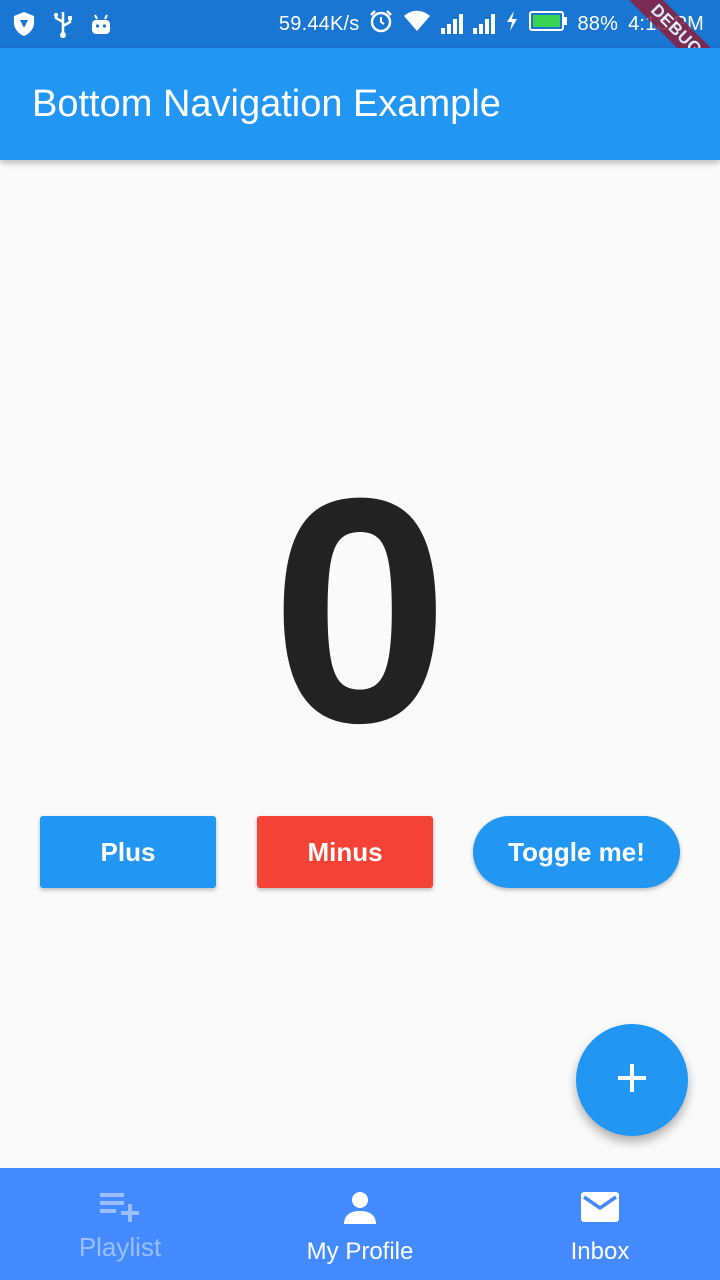  What do you see at coordinates (600, 1251) in the screenshot?
I see `nav-label-inbox: Inbox` at bounding box center [600, 1251].